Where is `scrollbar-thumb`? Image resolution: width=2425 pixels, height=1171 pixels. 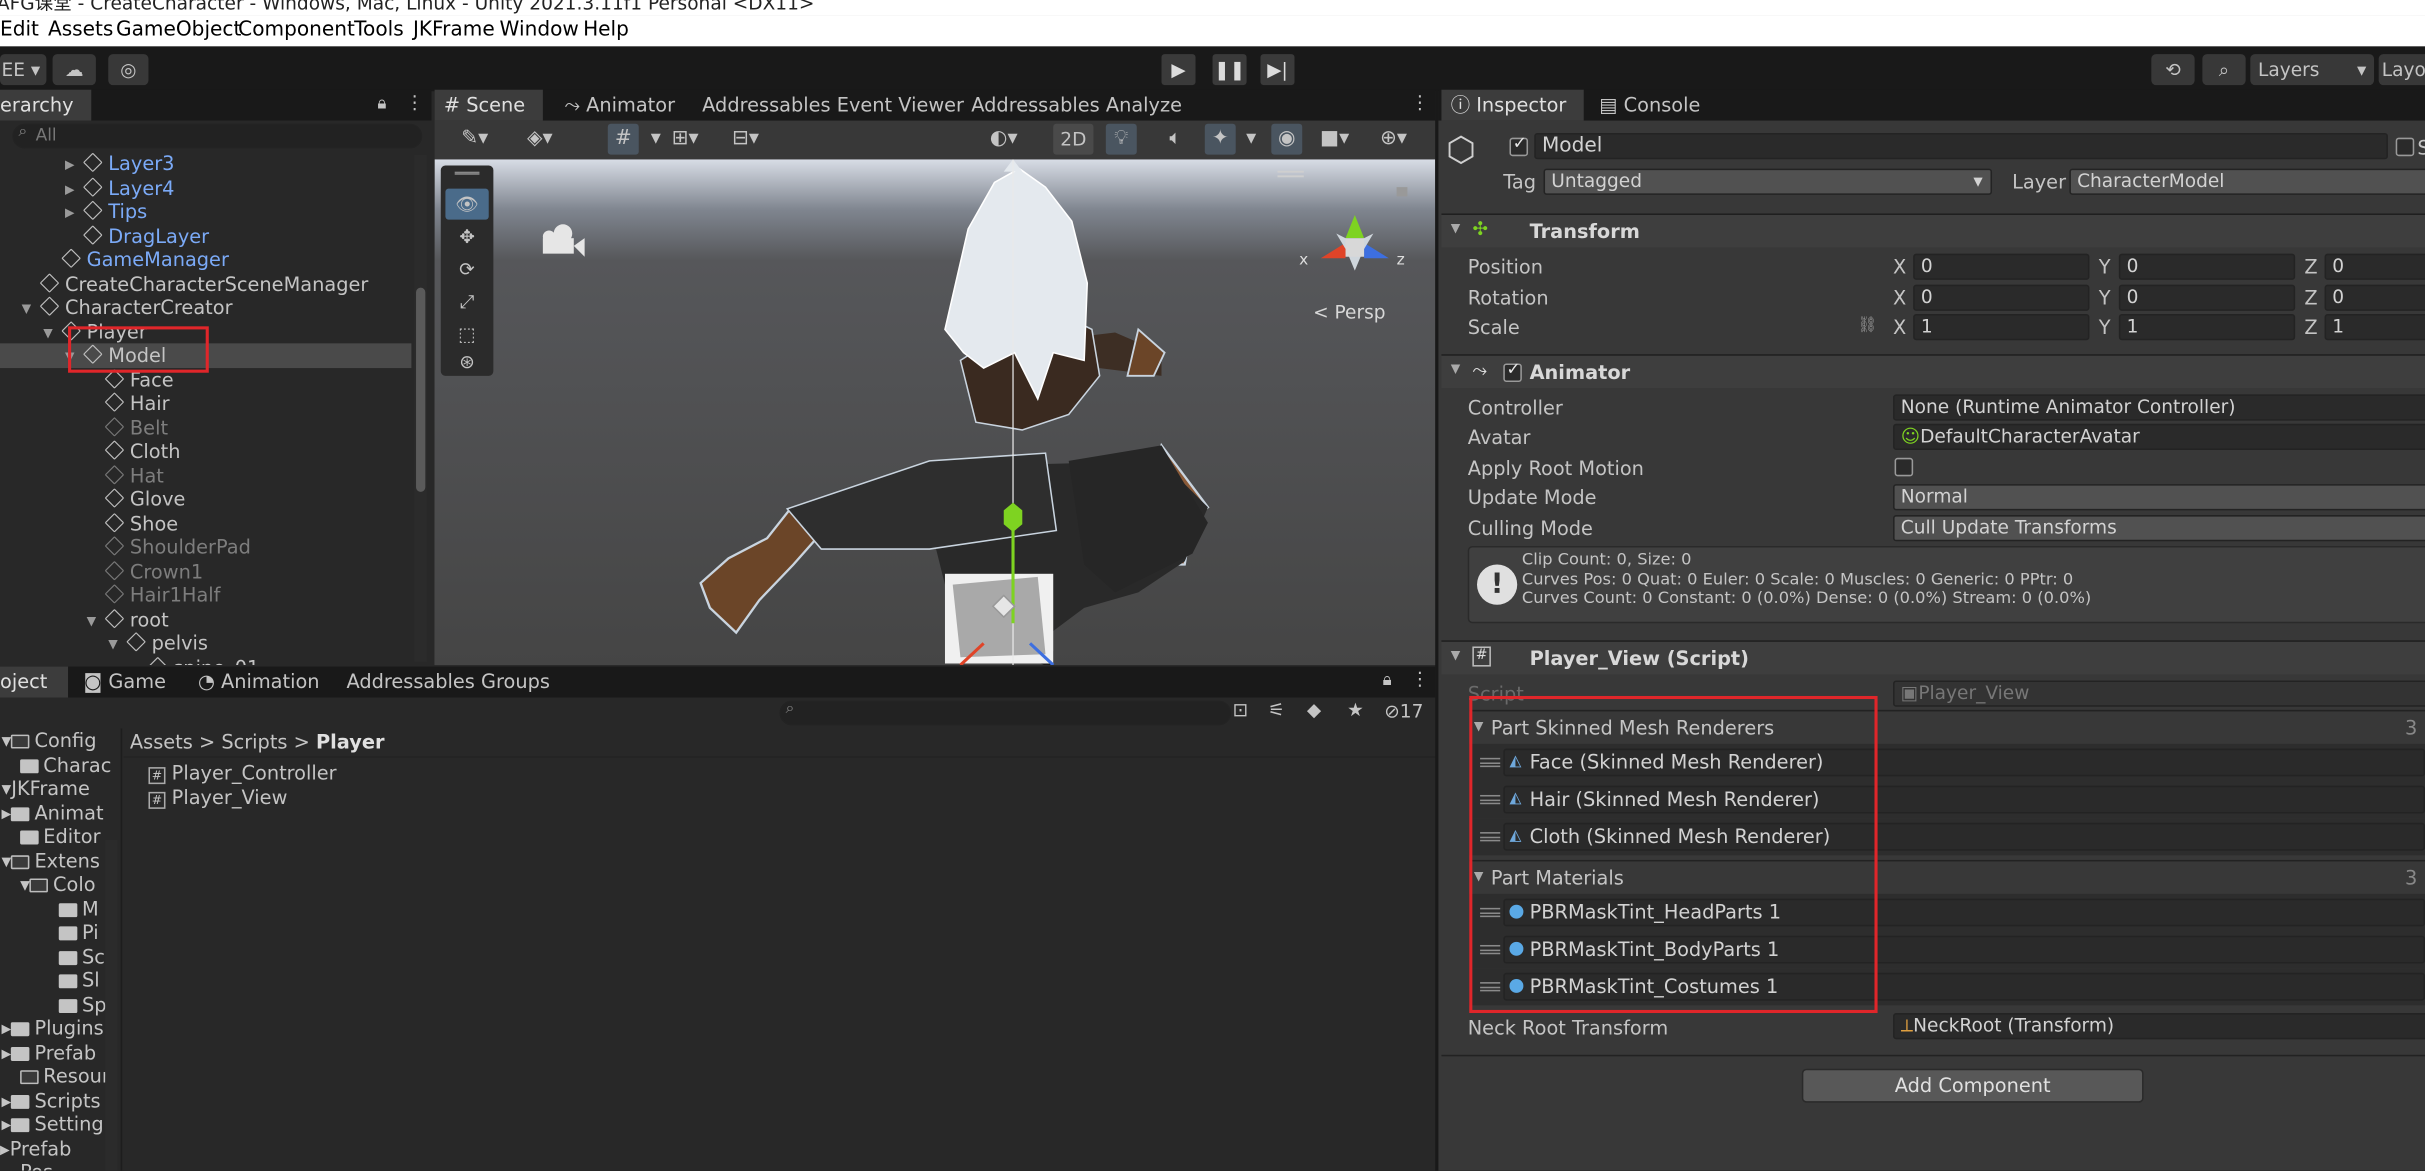
scrollbar-thumb is located at coordinates (421, 389).